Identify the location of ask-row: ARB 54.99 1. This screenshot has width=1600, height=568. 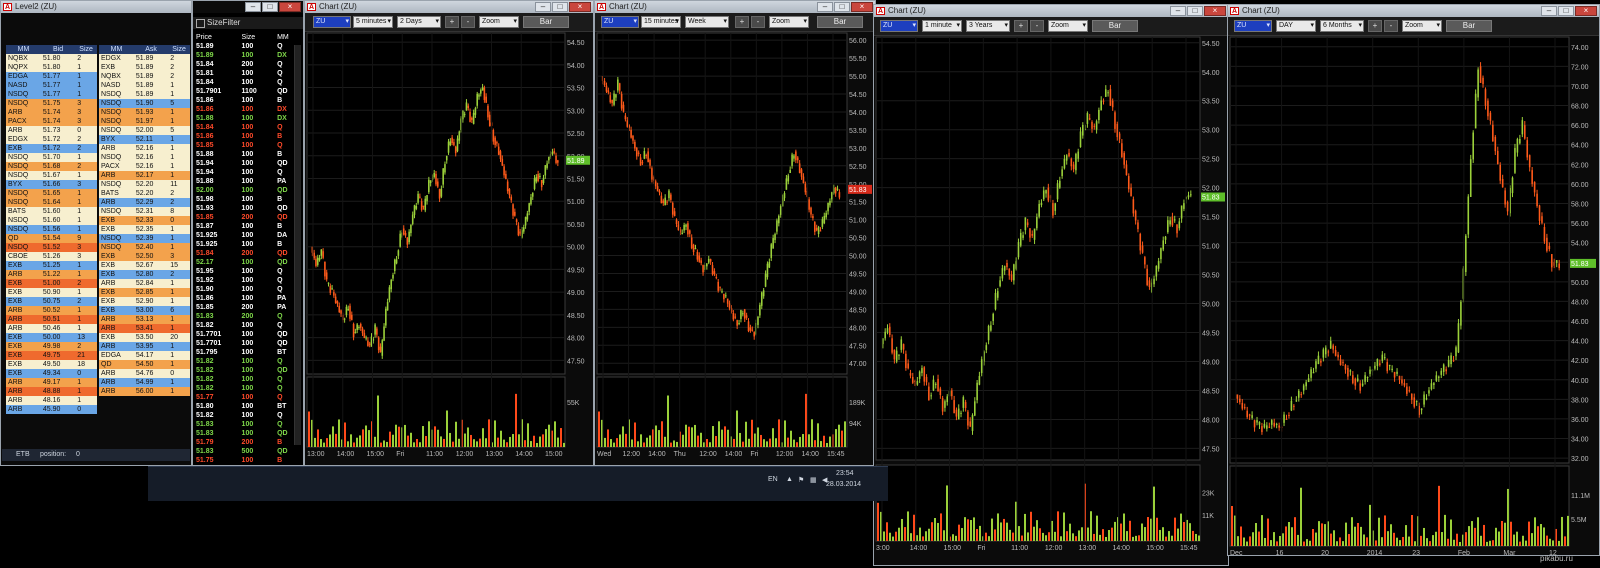
(144, 382).